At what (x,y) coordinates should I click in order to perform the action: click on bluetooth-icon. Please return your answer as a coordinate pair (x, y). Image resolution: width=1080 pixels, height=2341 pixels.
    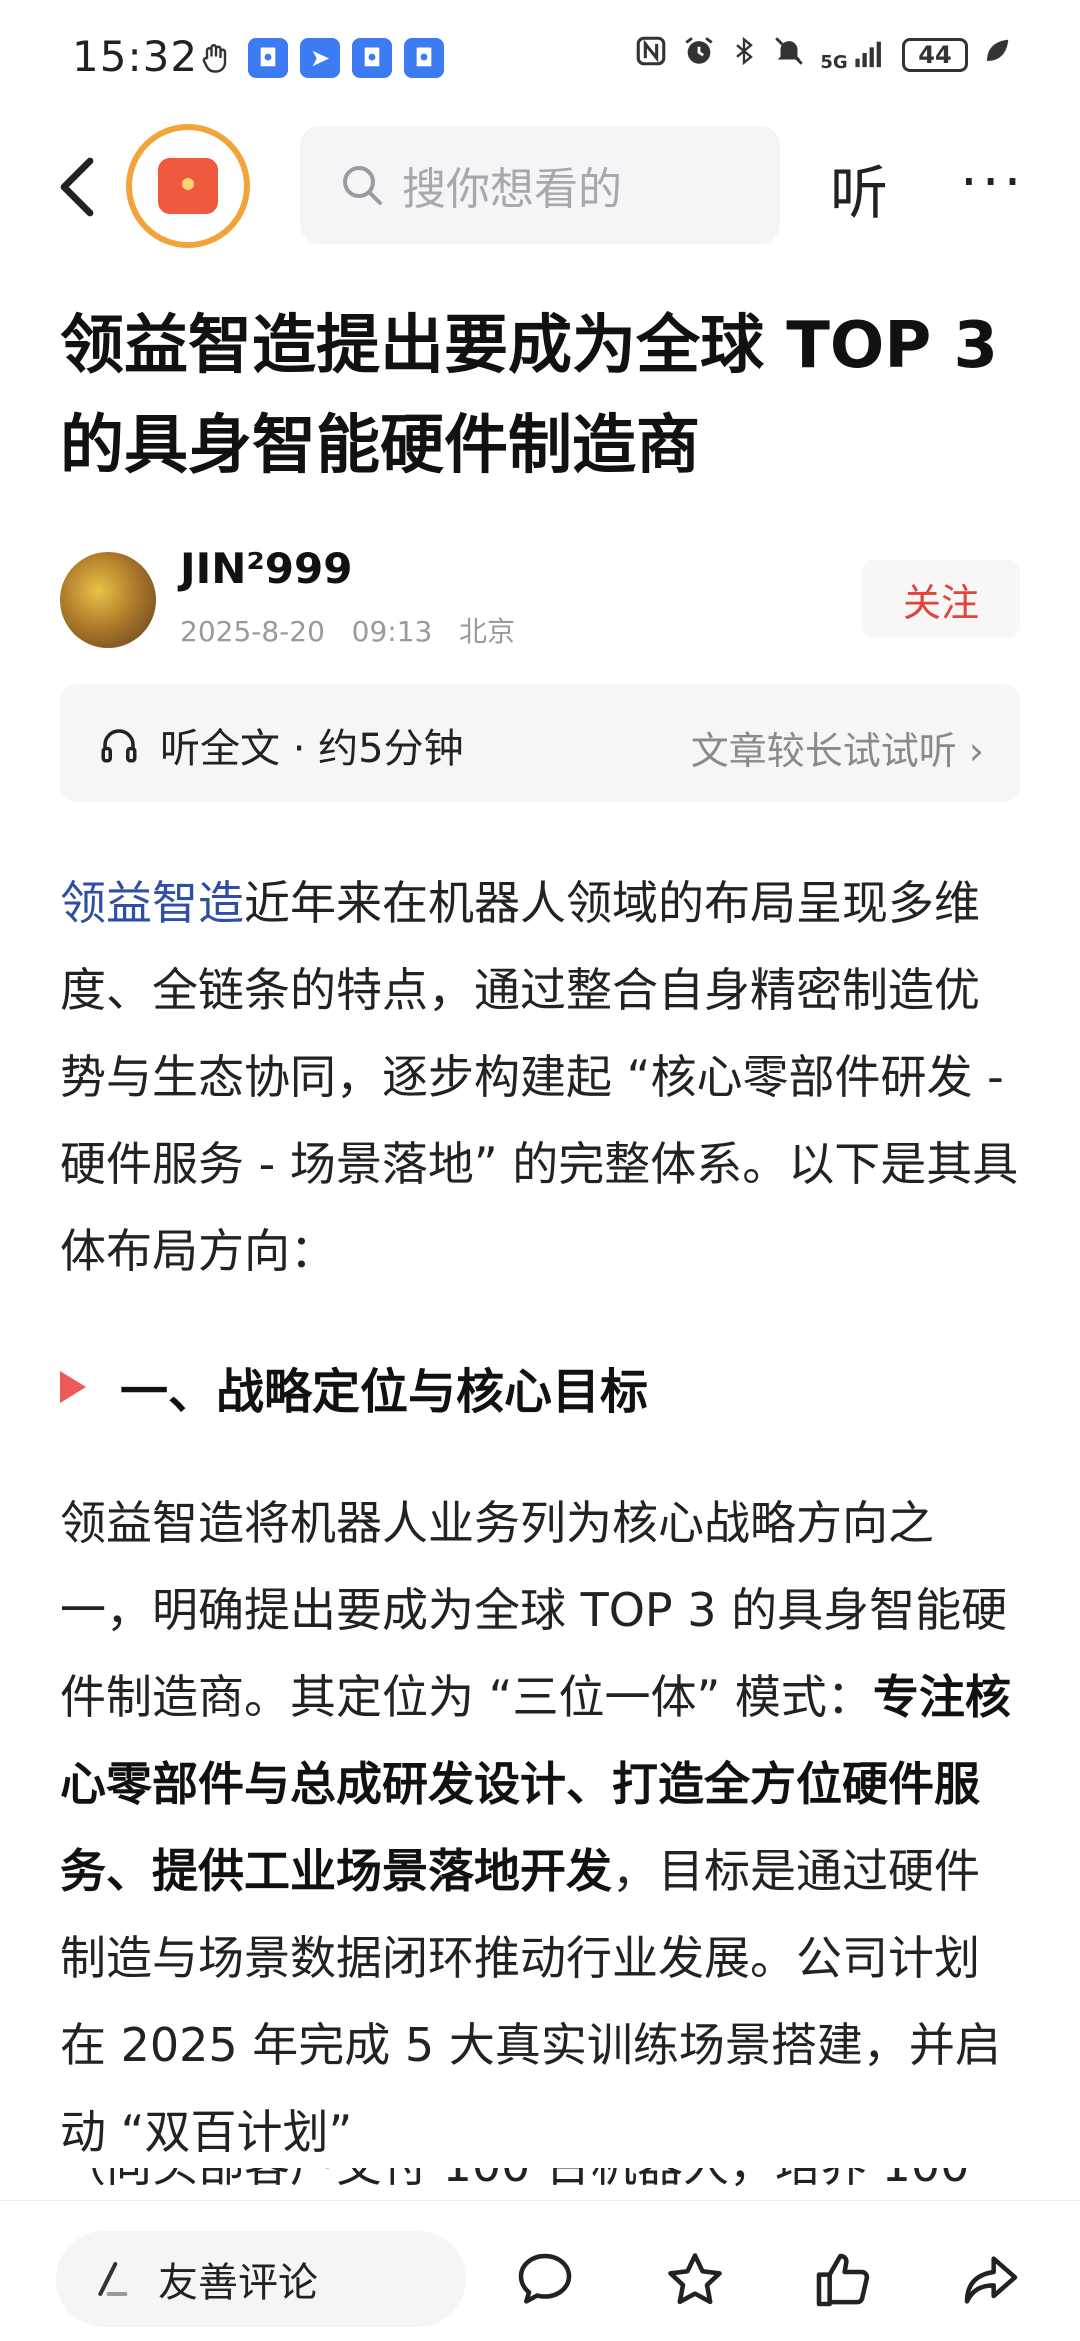
    Looking at the image, I should click on (744, 55).